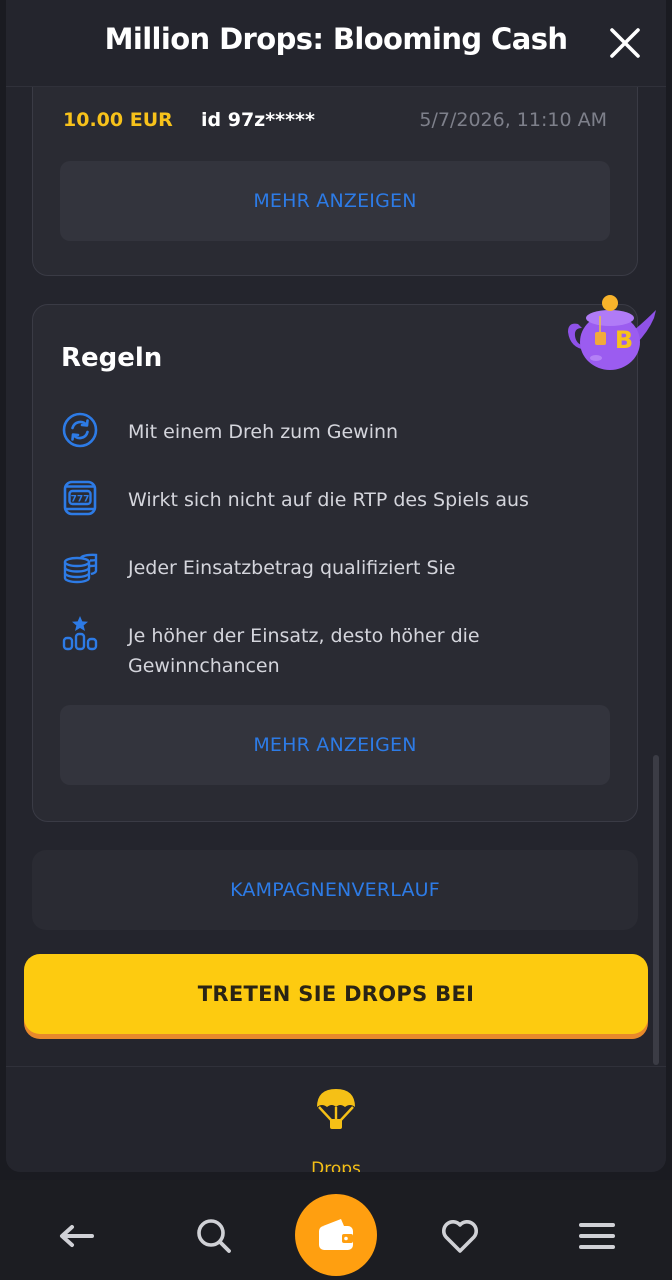  Describe the element at coordinates (214, 1236) in the screenshot. I see `search-icon` at that location.